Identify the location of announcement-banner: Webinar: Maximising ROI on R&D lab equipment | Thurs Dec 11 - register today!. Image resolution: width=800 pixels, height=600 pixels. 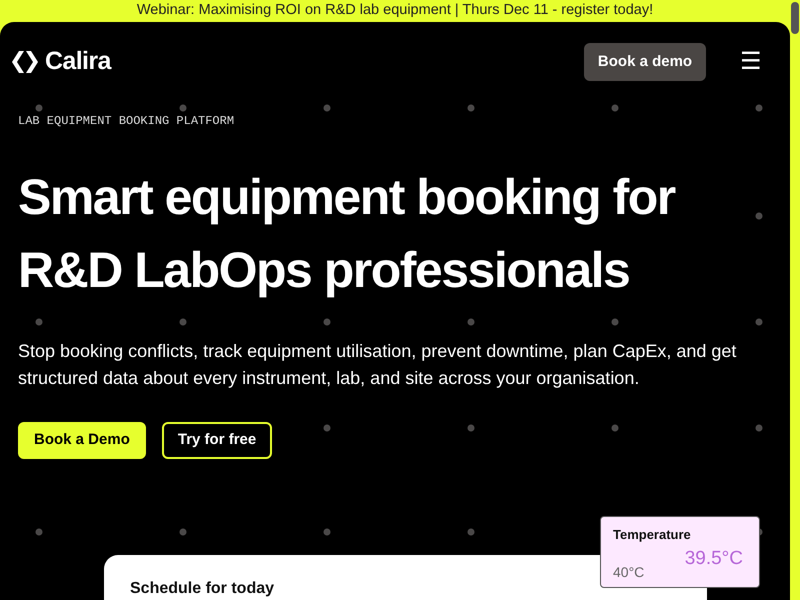
(395, 11).